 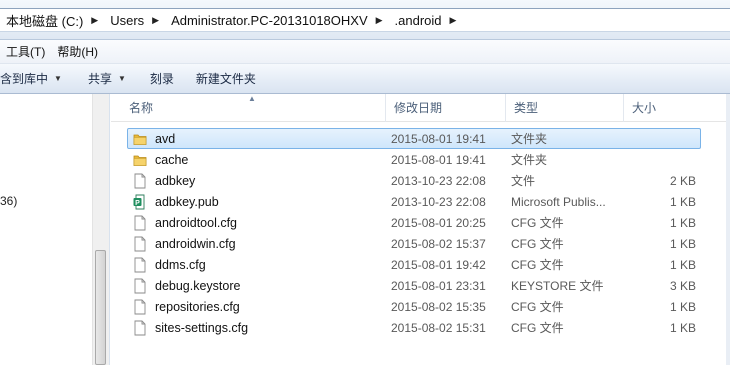 I want to click on file-date: 2015-08-01 19:42, so click(x=438, y=264).